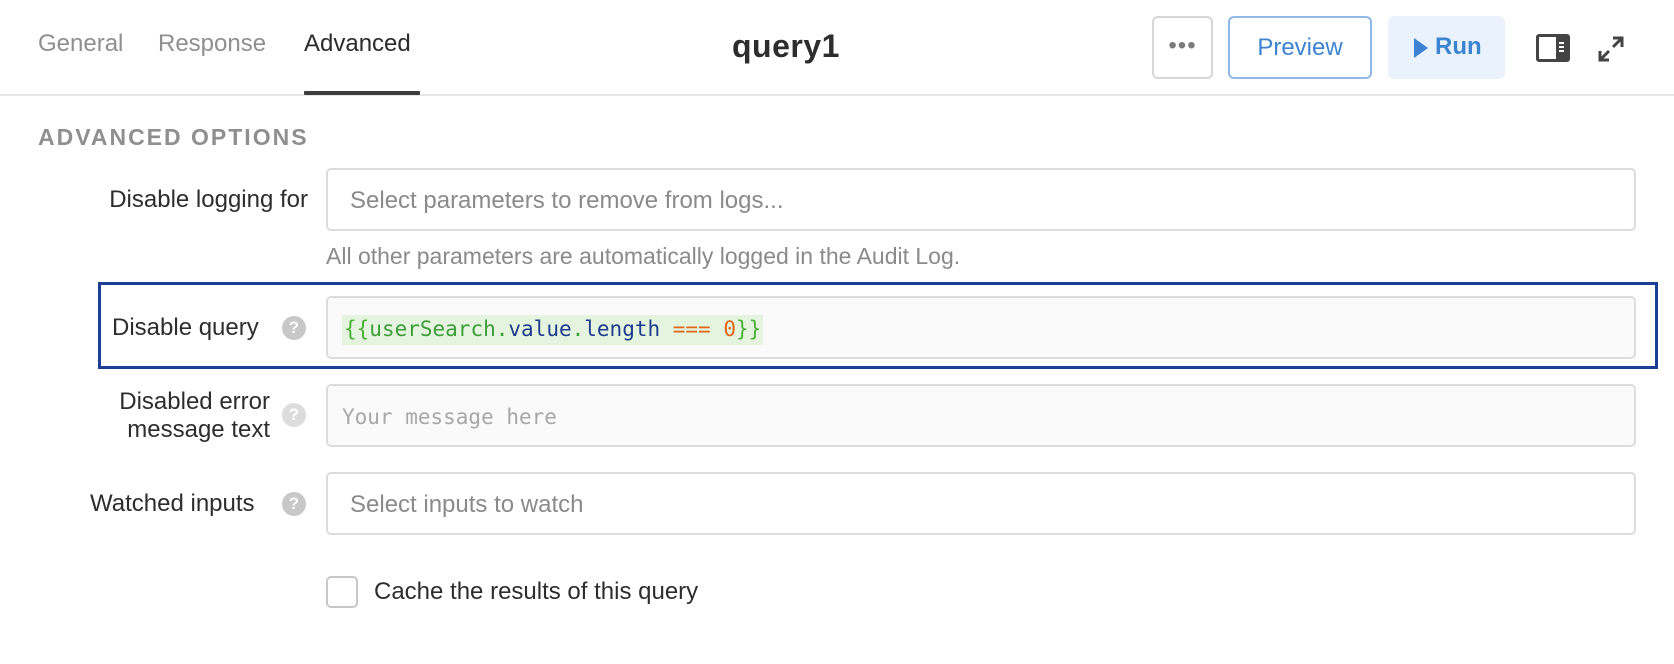 The width and height of the screenshot is (1674, 664). I want to click on watched-inputs-label: Watched inputs, so click(172, 503).